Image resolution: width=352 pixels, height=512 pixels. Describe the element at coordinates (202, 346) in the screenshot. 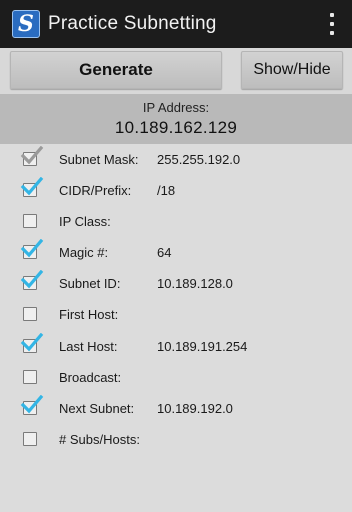

I see `last-host-value: 10.189.191.254` at that location.